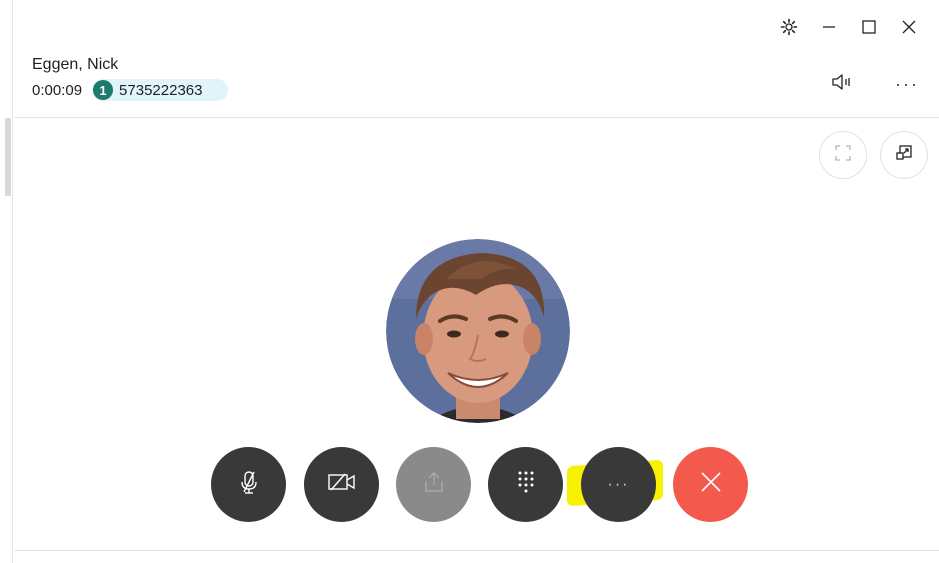  I want to click on maximize-button, so click(869, 27).